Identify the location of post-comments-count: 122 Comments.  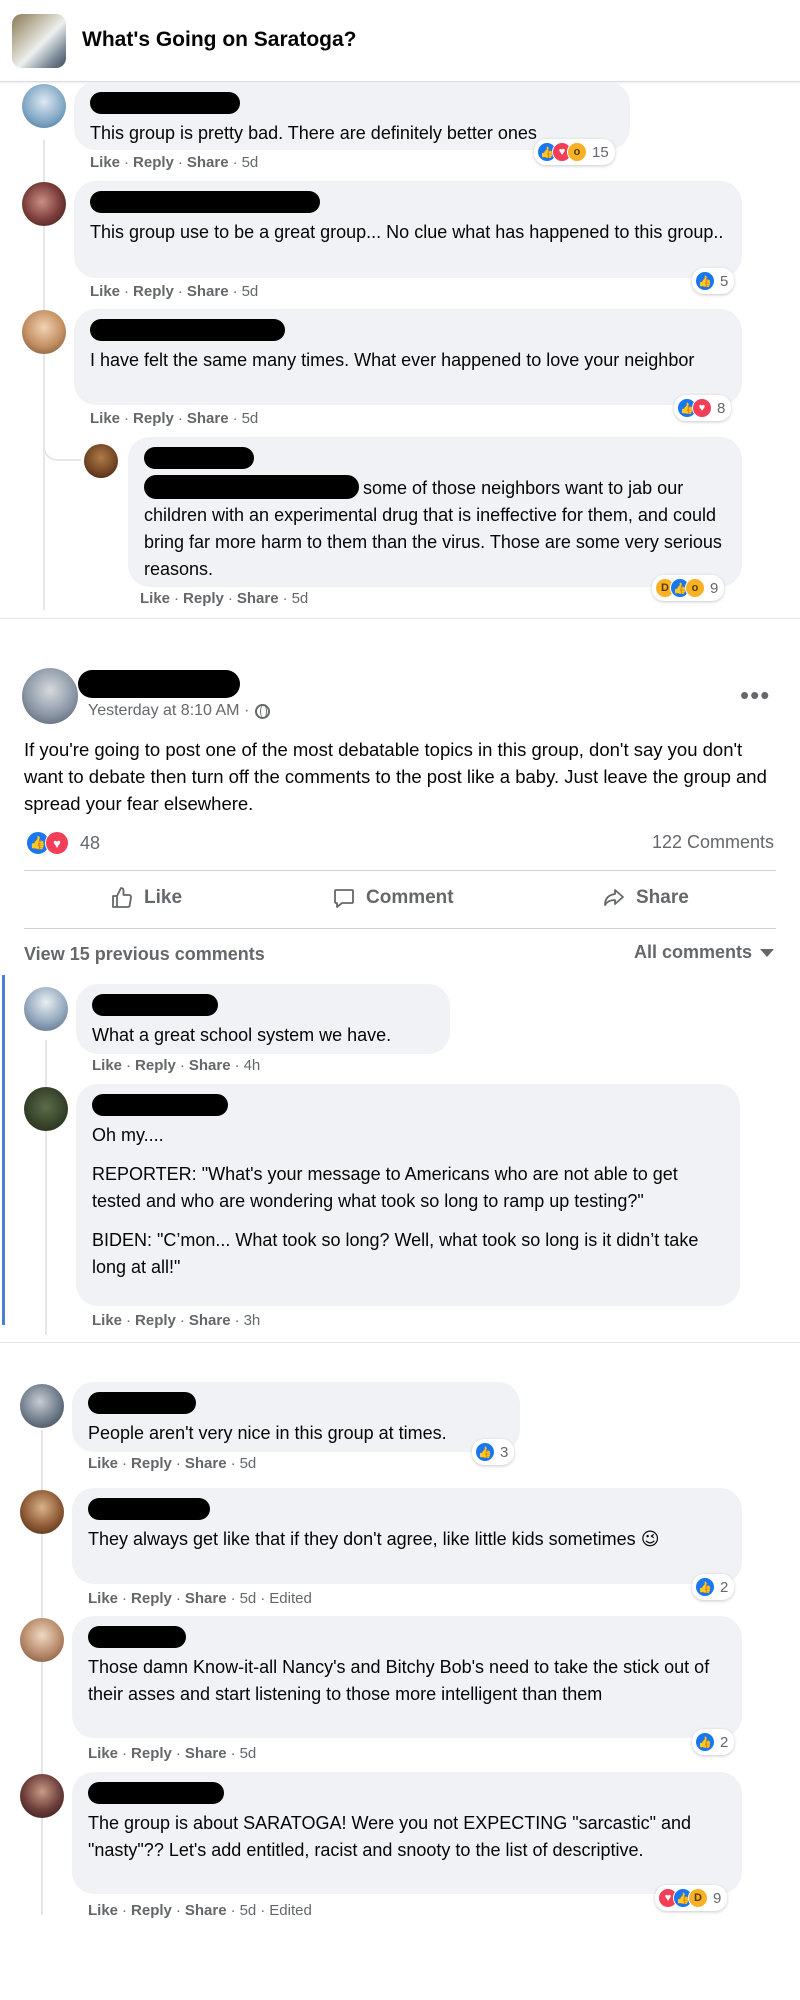
(713, 842).